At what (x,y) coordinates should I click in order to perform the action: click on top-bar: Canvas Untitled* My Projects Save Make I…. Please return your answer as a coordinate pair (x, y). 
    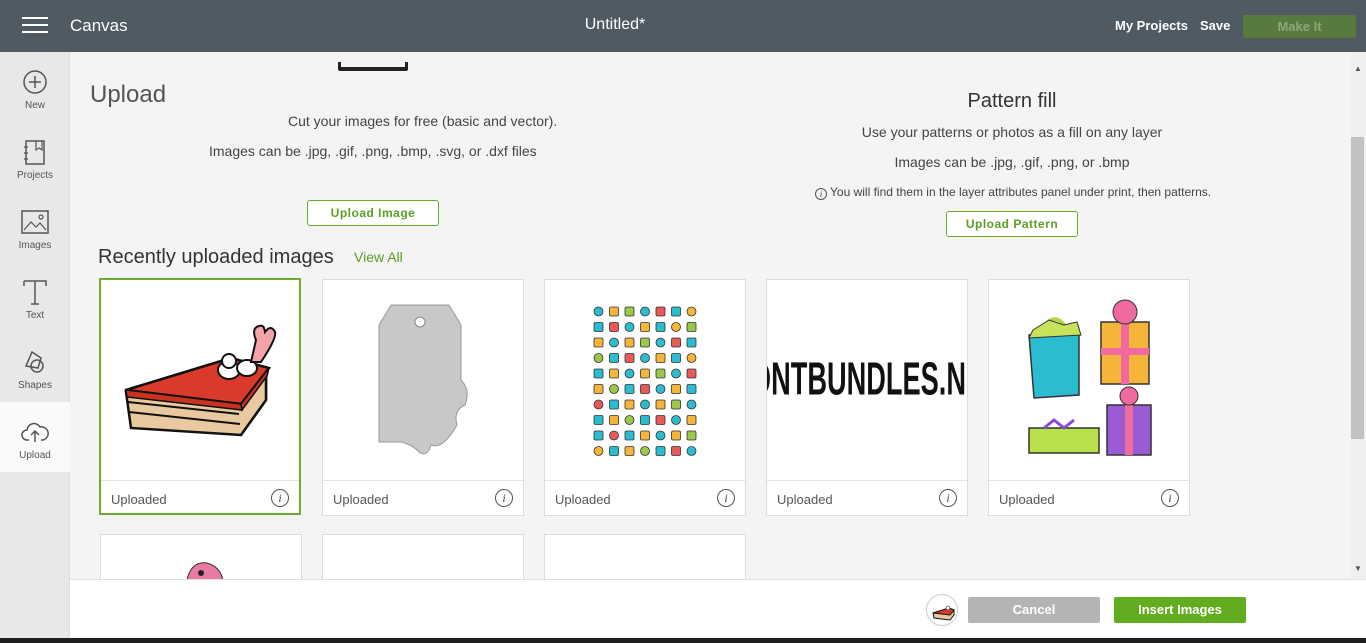
    Looking at the image, I should click on (683, 26).